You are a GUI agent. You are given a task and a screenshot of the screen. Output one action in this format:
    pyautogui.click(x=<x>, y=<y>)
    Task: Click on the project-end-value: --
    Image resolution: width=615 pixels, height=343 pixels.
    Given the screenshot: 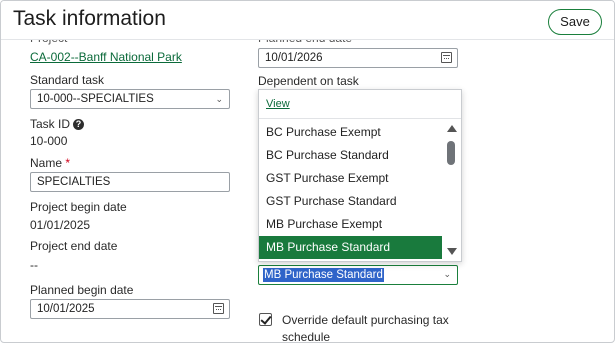 What is the action you would take?
    pyautogui.click(x=34, y=265)
    